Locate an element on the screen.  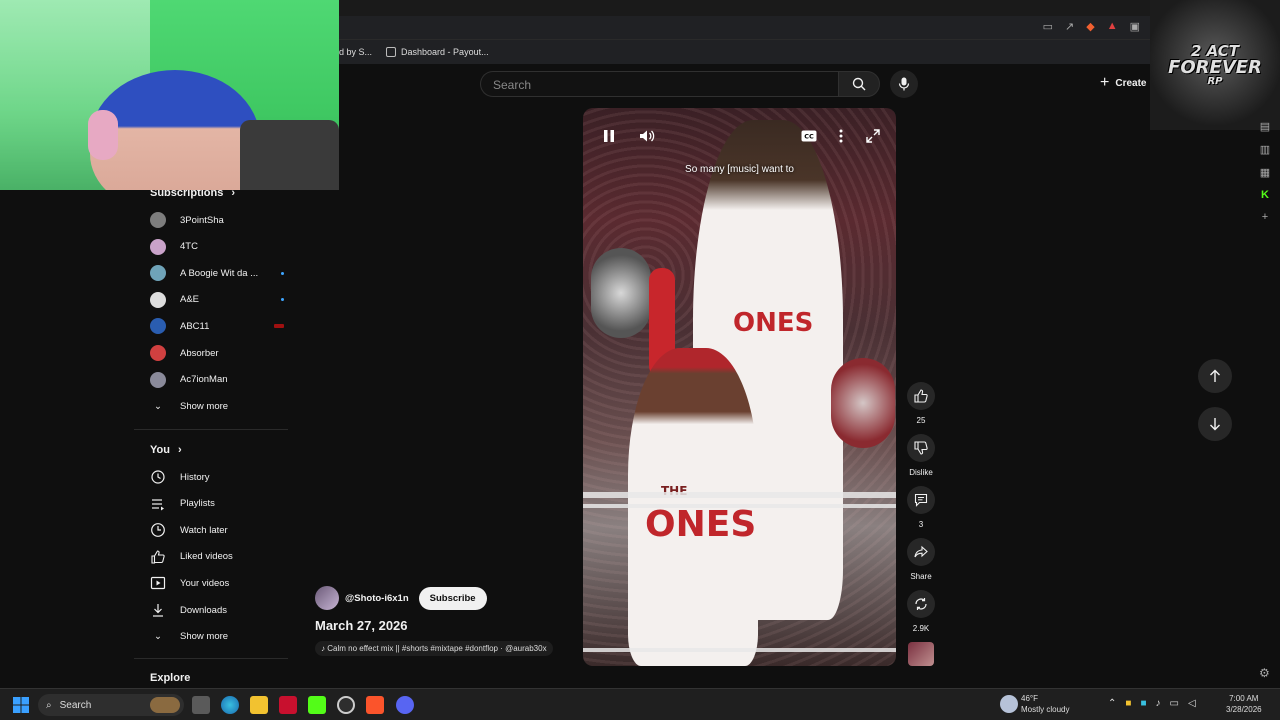
sidebar-item-watch-later: Watch later is located at coordinates (217, 530).